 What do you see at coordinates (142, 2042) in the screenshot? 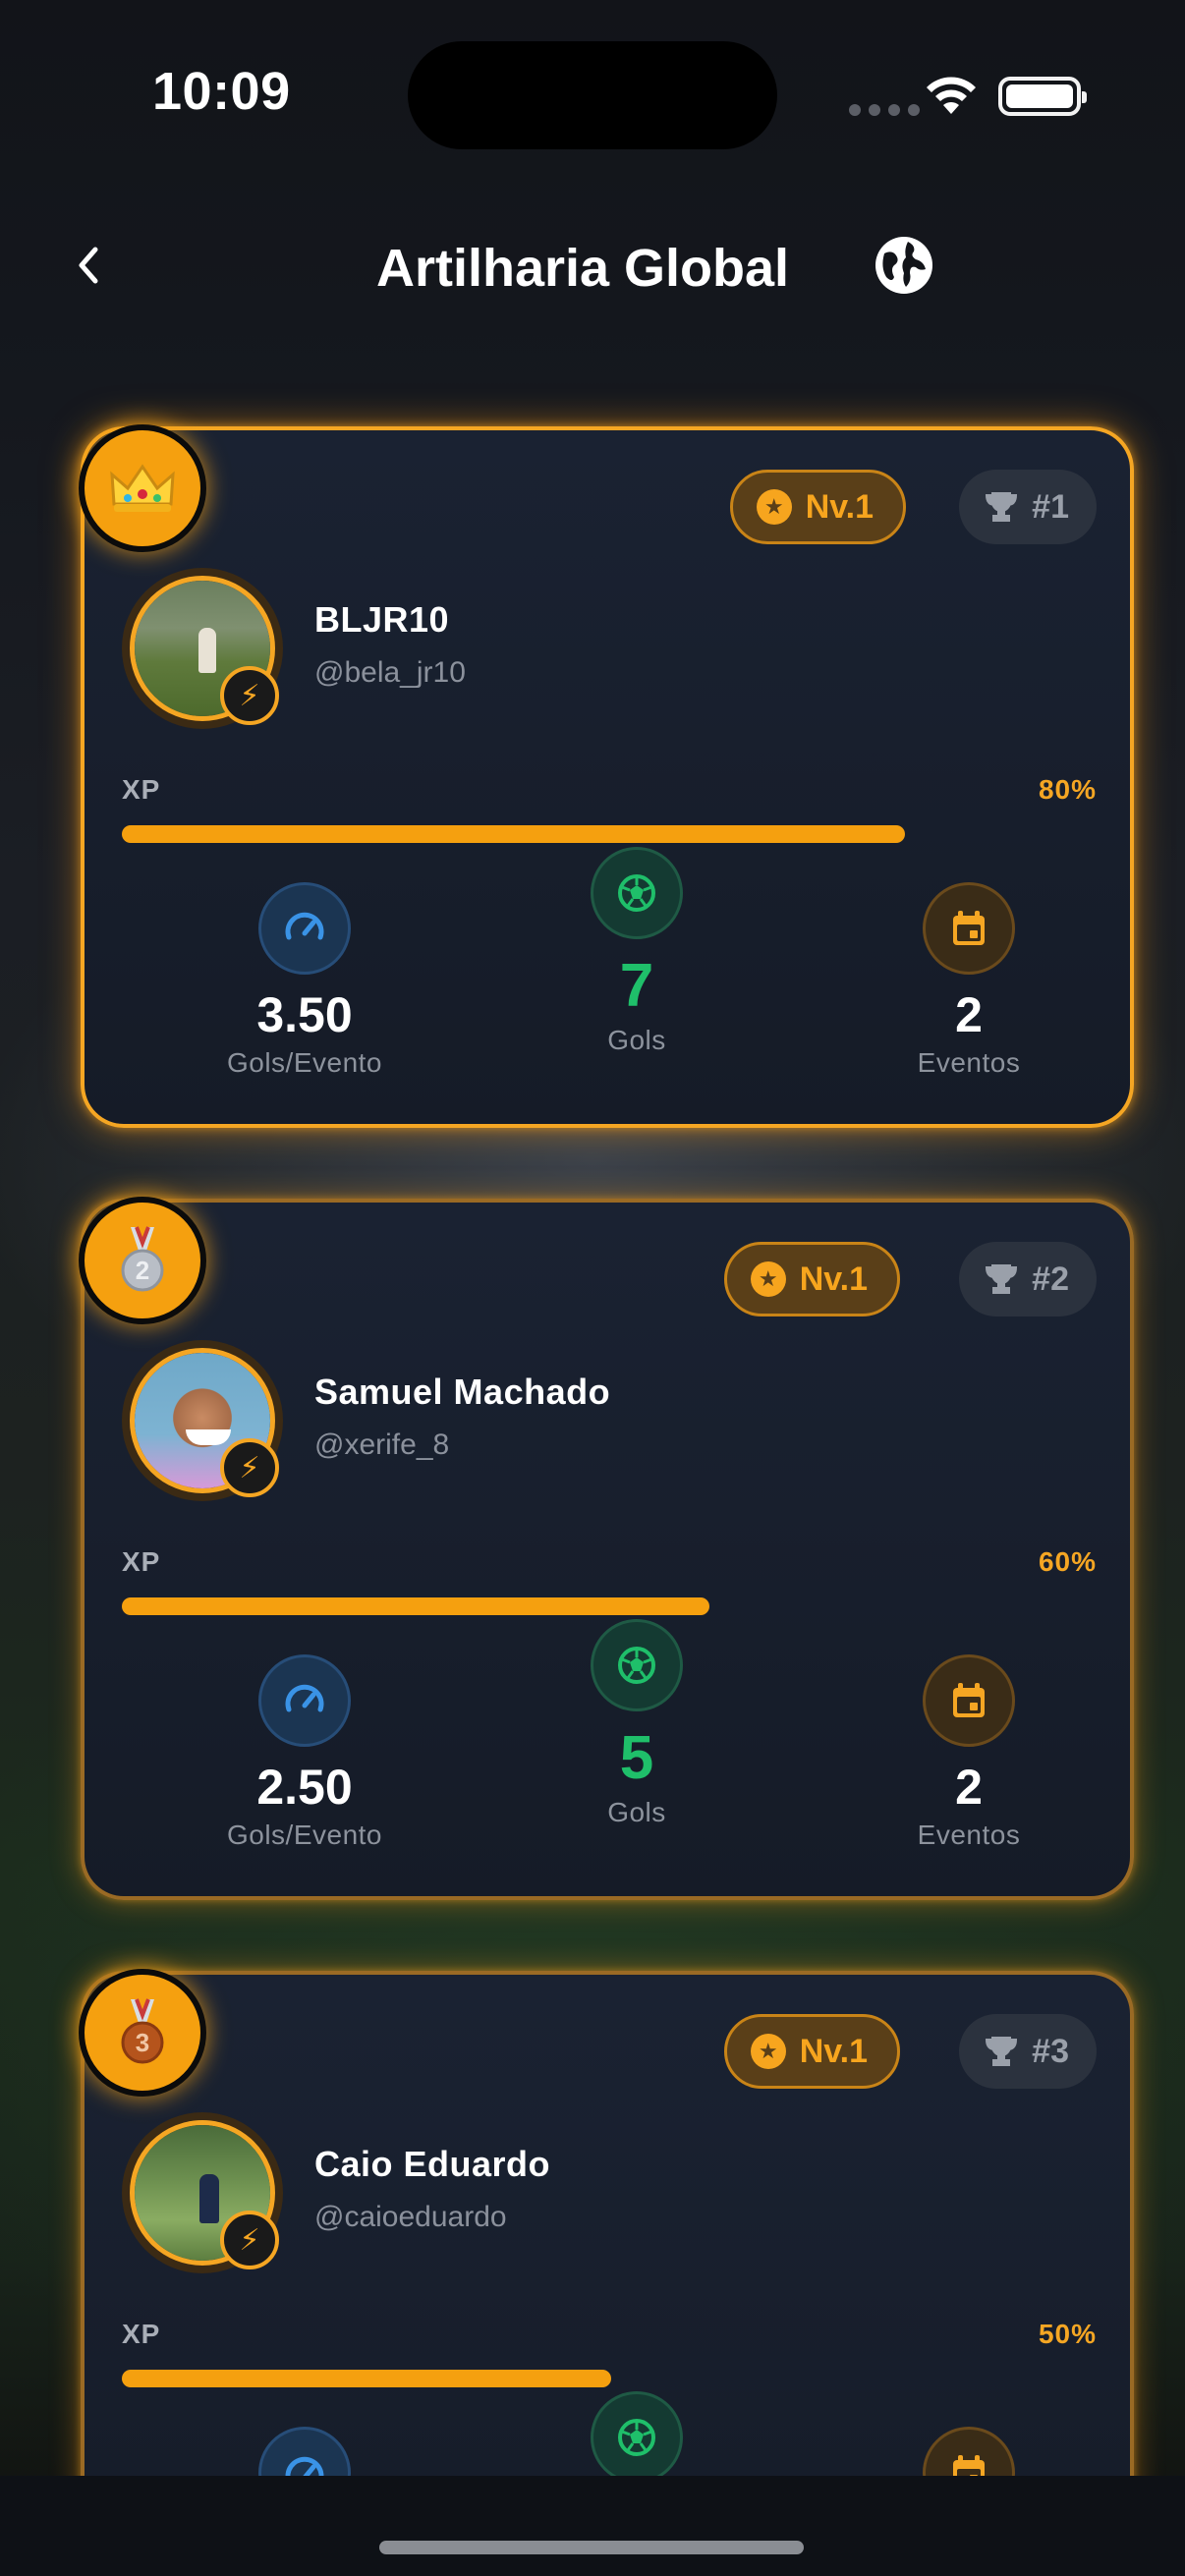
I see `medal-number: 3` at bounding box center [142, 2042].